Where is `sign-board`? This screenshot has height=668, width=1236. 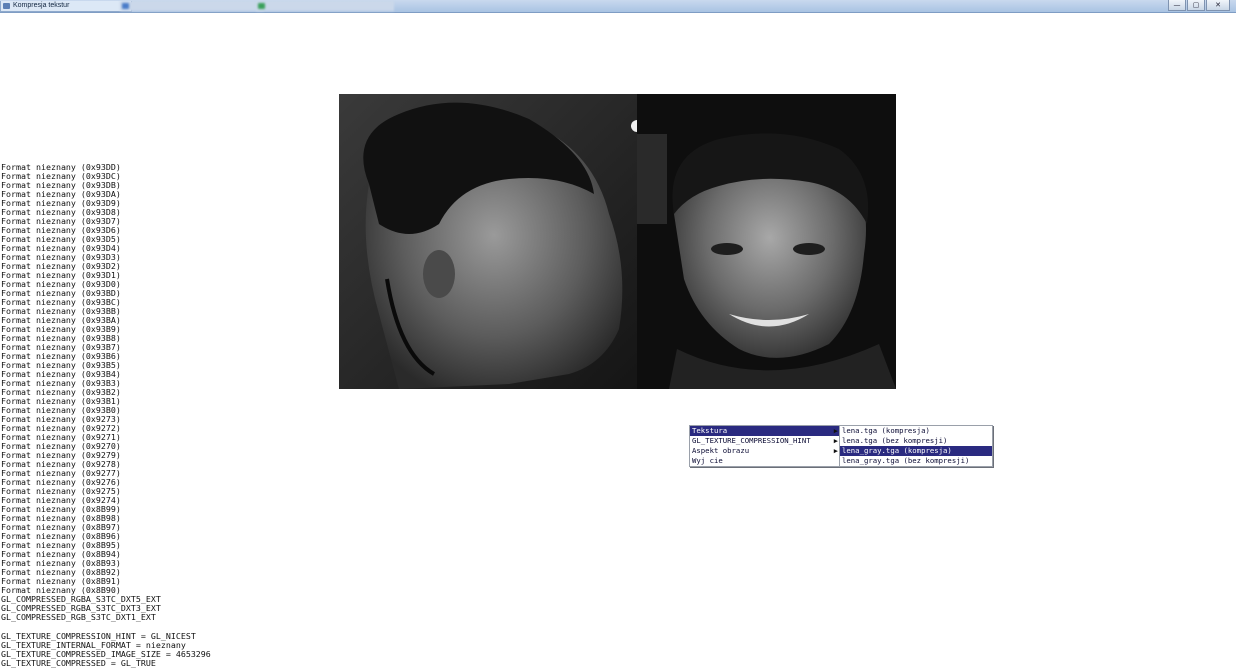 sign-board is located at coordinates (652, 179).